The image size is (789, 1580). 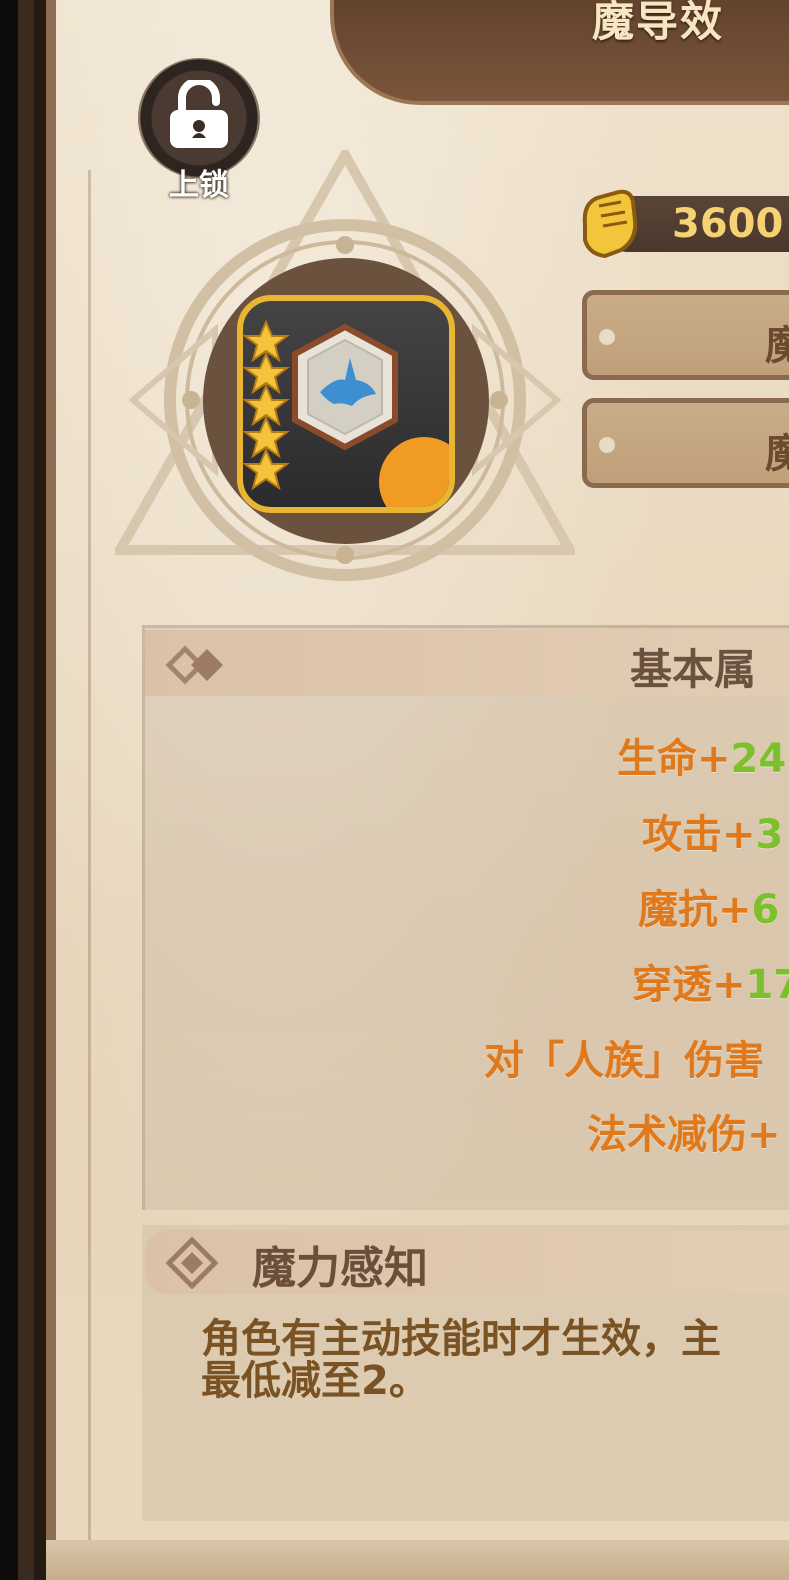 What do you see at coordinates (693, 669) in the screenshot?
I see `attributes-title: 基本属` at bounding box center [693, 669].